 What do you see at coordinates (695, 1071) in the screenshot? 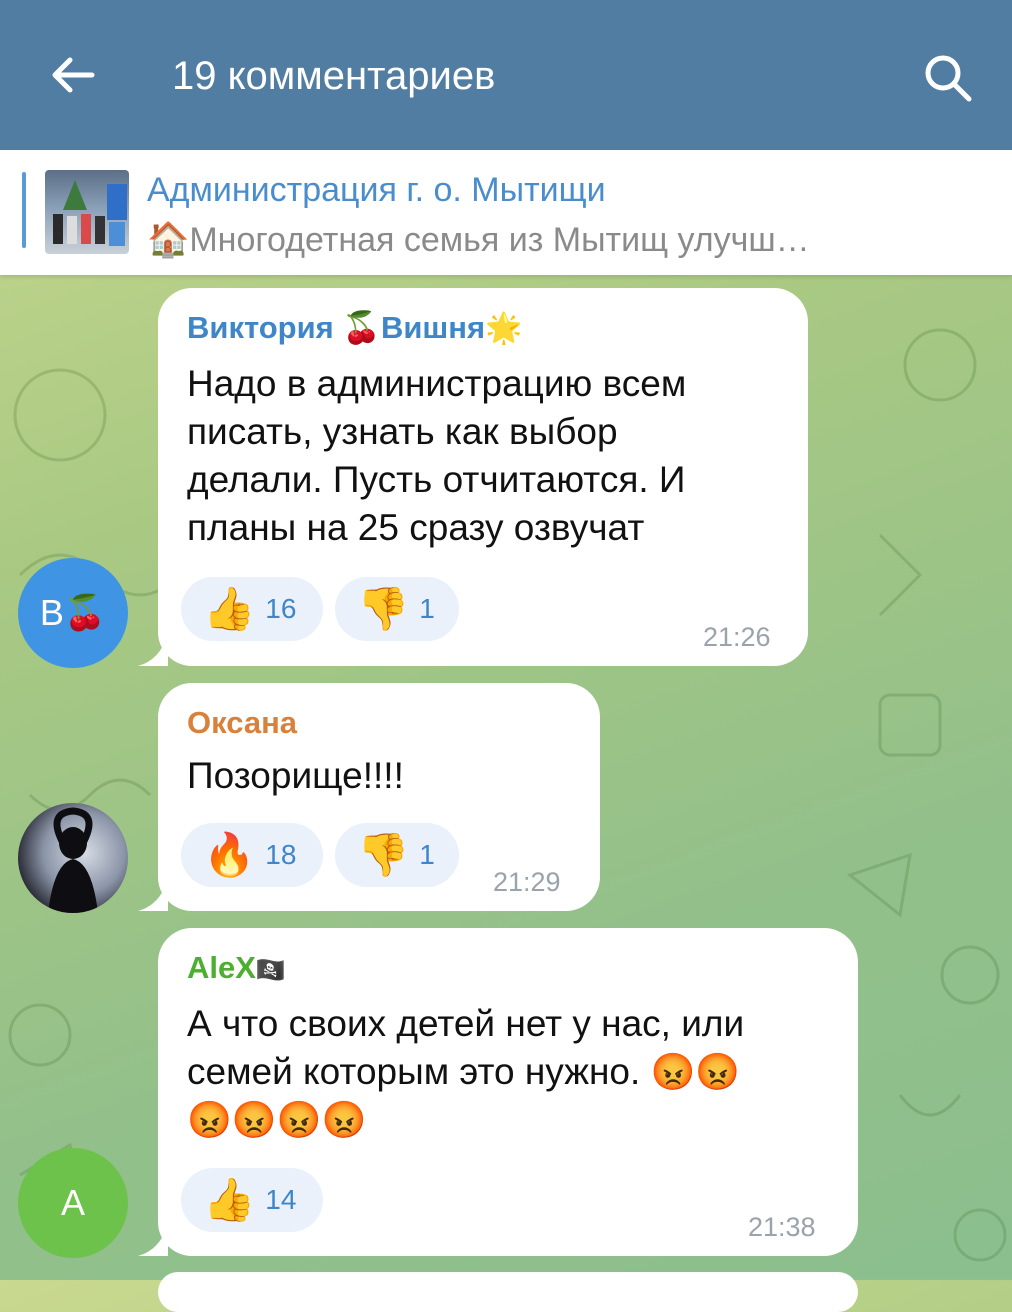
I see `angry-face-icon: 😡😡` at bounding box center [695, 1071].